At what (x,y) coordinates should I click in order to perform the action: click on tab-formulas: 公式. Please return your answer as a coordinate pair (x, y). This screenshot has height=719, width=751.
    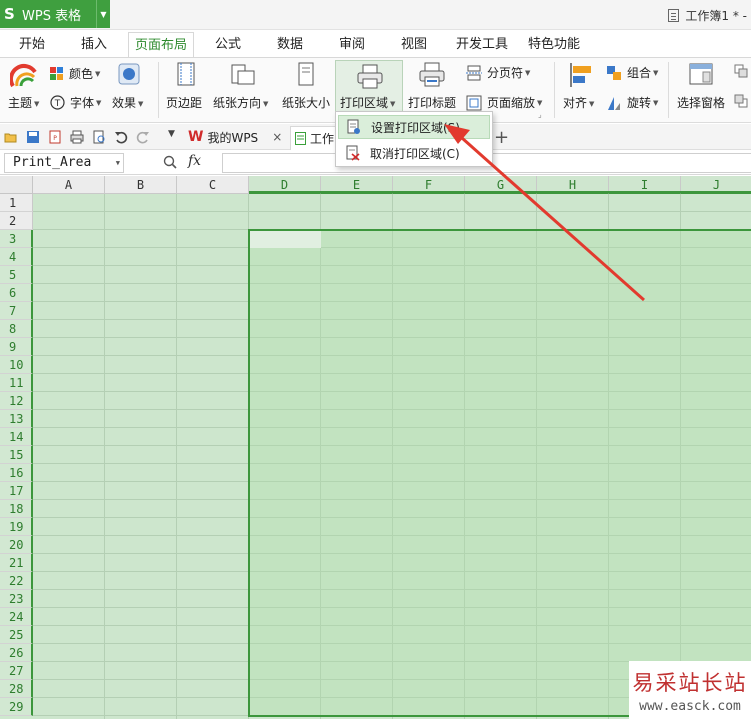
    Looking at the image, I should click on (228, 45).